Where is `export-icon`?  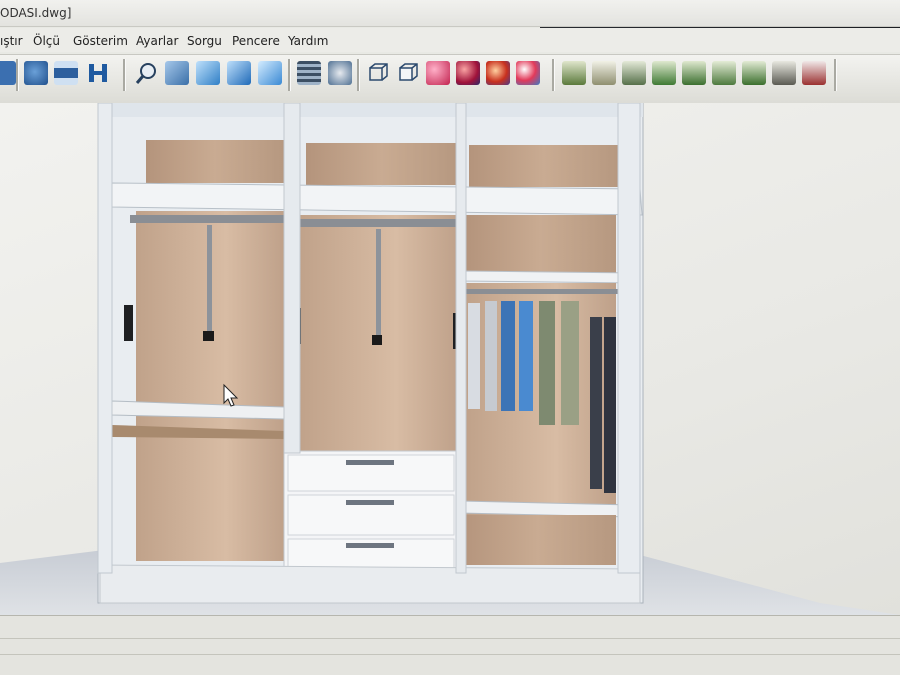 export-icon is located at coordinates (814, 73).